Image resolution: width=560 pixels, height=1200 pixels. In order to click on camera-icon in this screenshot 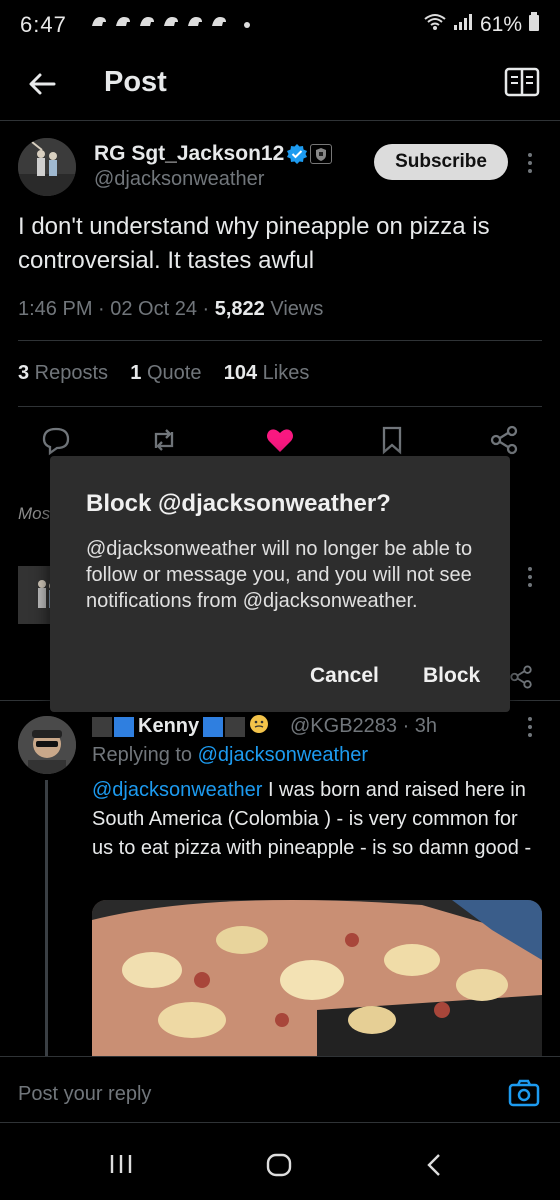, I will do `click(524, 1093)`.